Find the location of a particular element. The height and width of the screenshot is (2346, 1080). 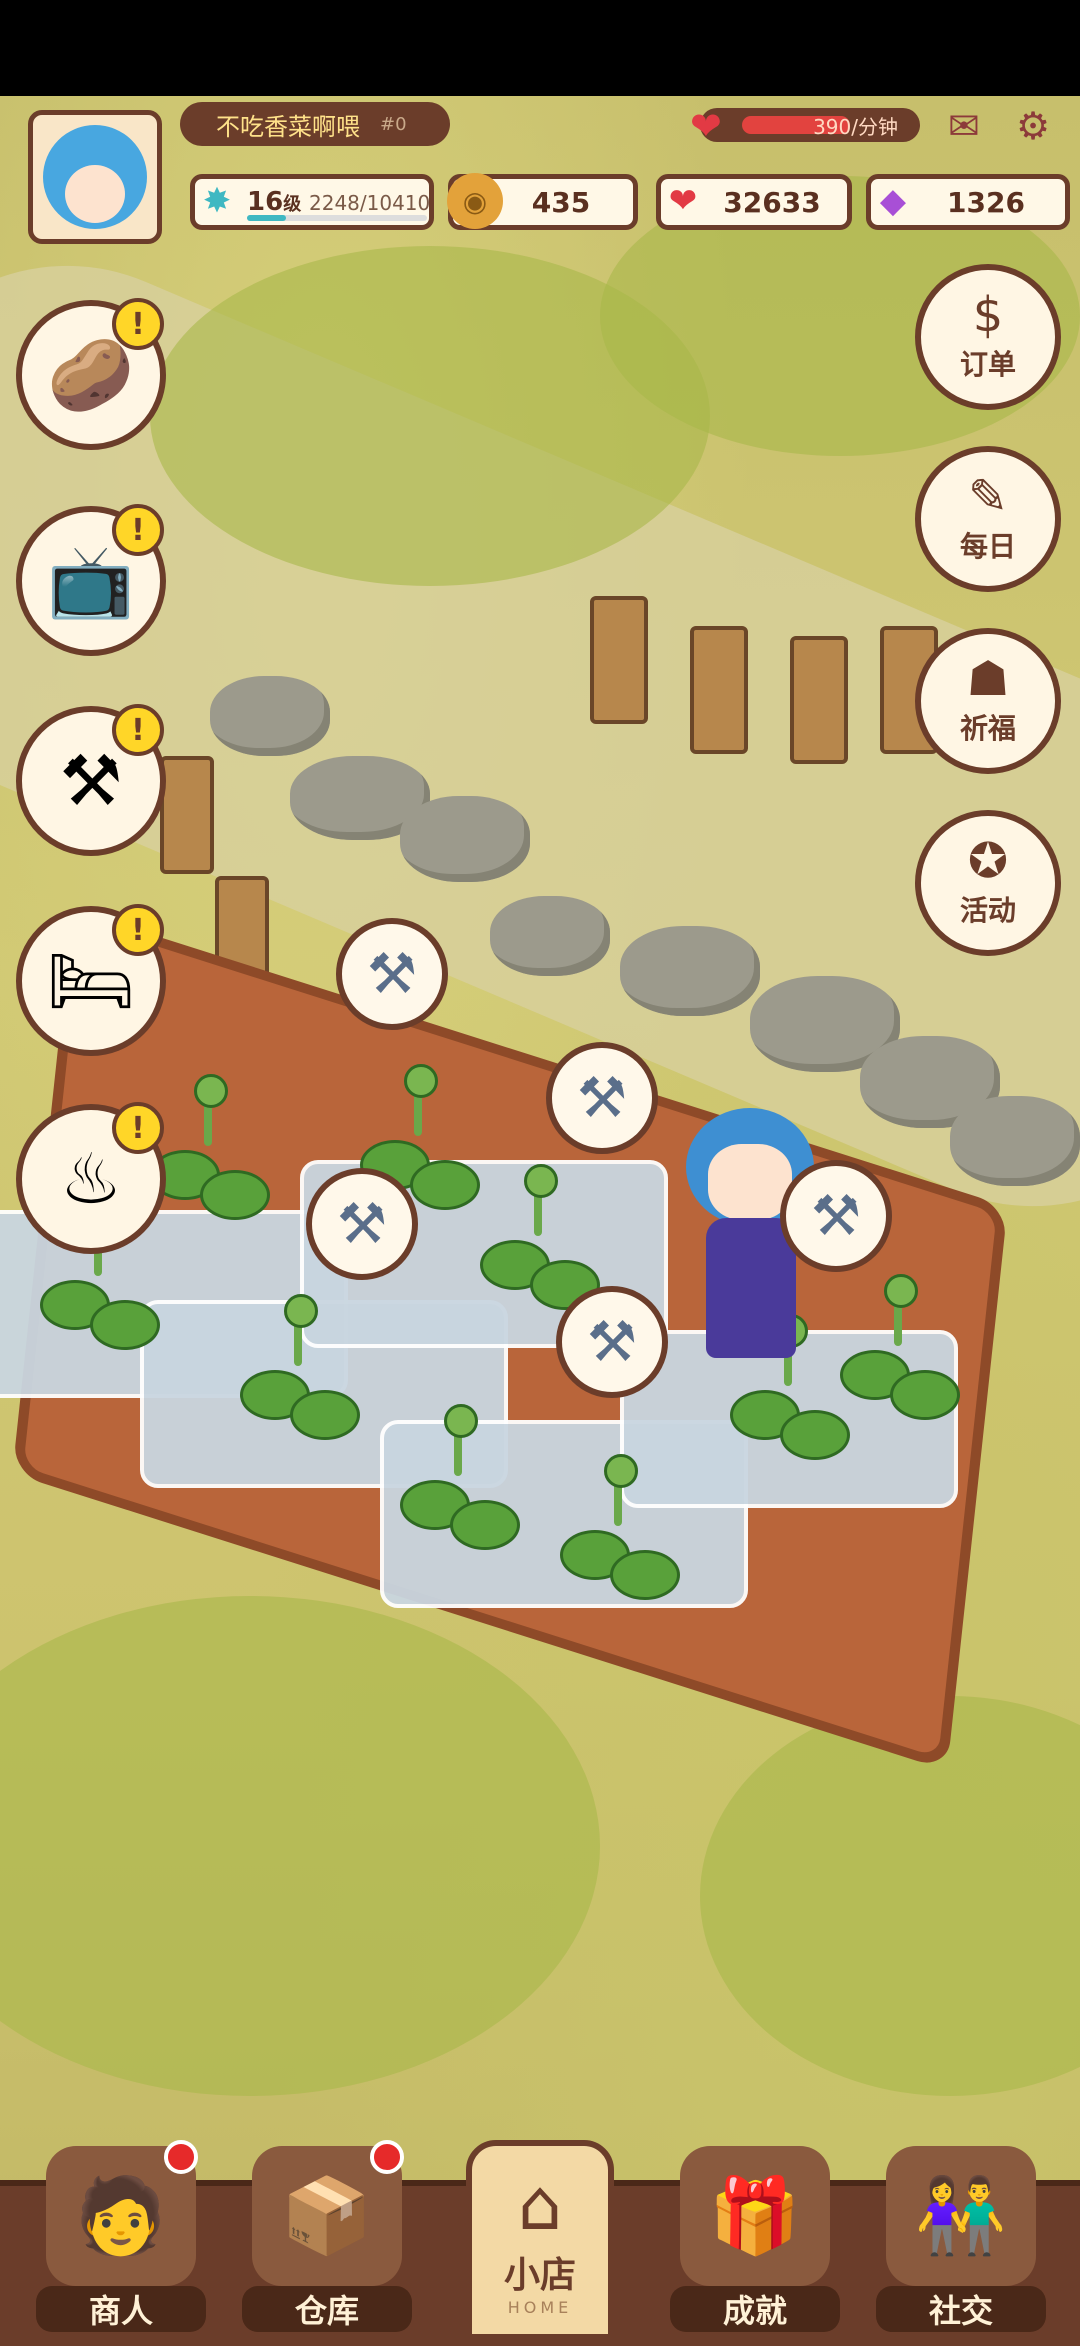

left-menu-potato: 🥔 ! is located at coordinates (91, 374).